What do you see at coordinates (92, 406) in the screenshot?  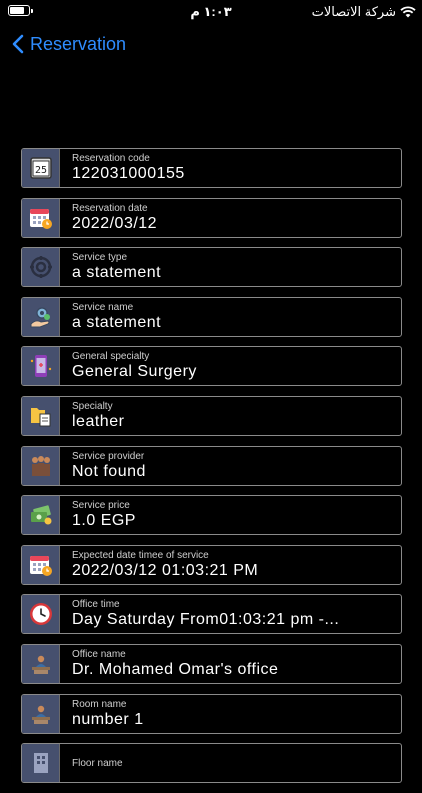 I see `field-label: Specialty` at bounding box center [92, 406].